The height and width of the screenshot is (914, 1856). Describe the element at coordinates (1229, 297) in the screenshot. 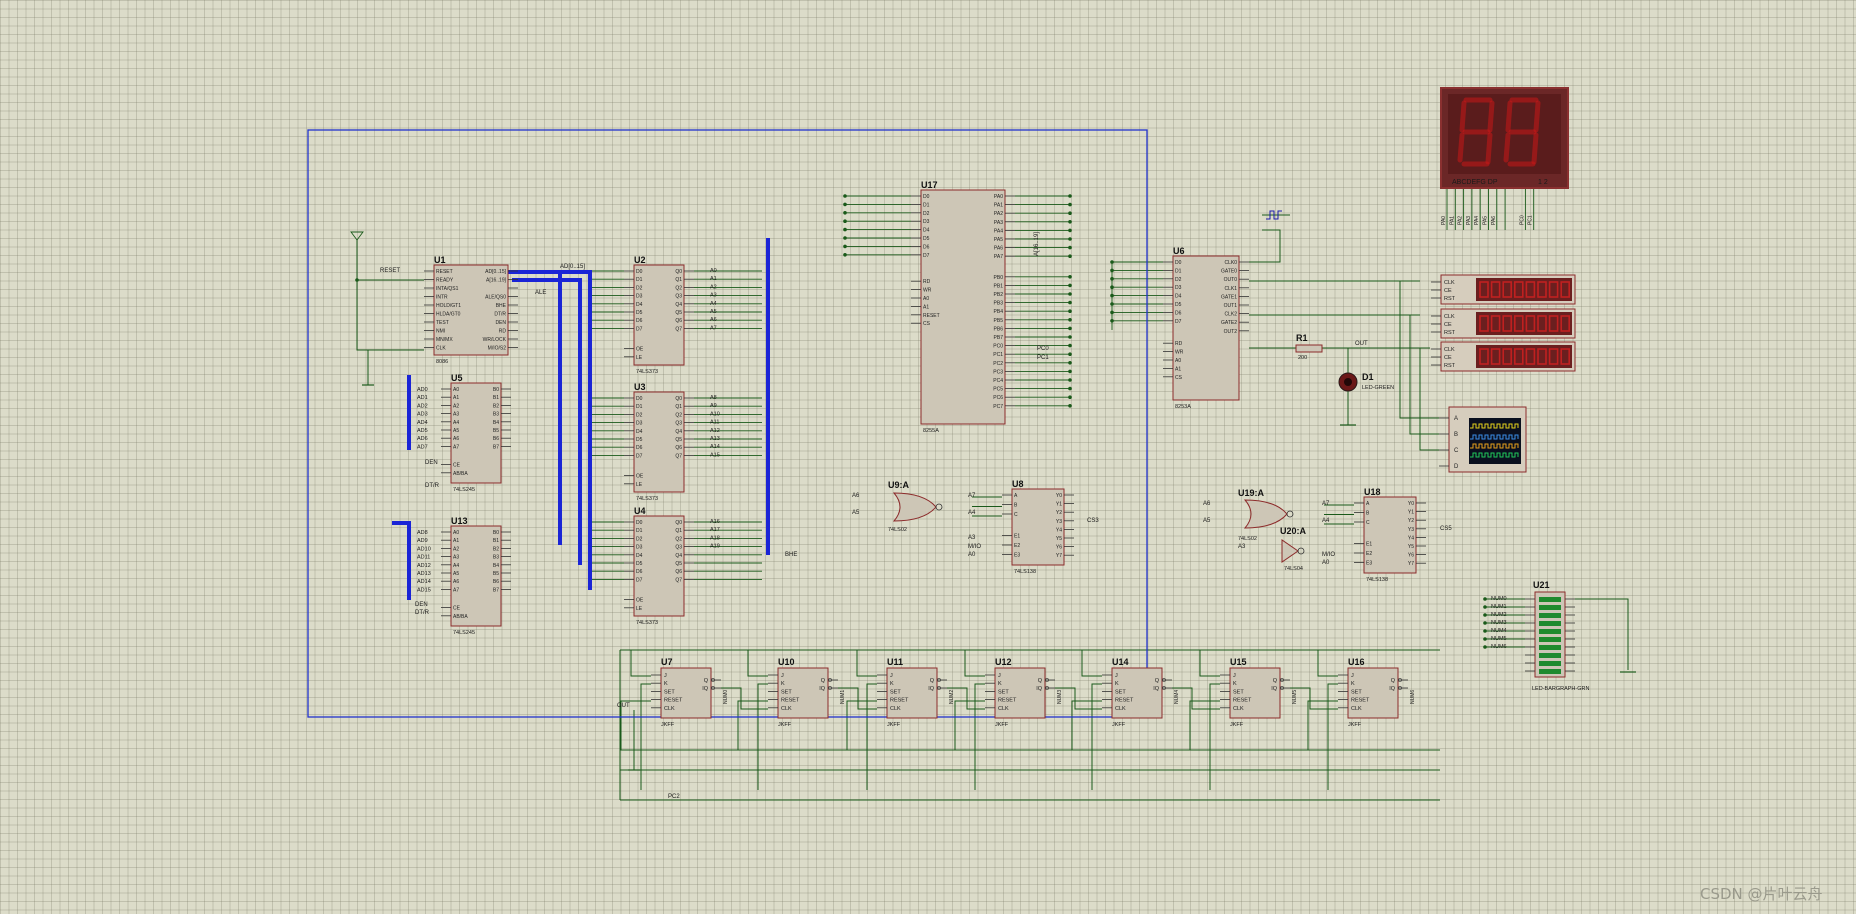

I see `chip-pin-name: GATE1` at that location.